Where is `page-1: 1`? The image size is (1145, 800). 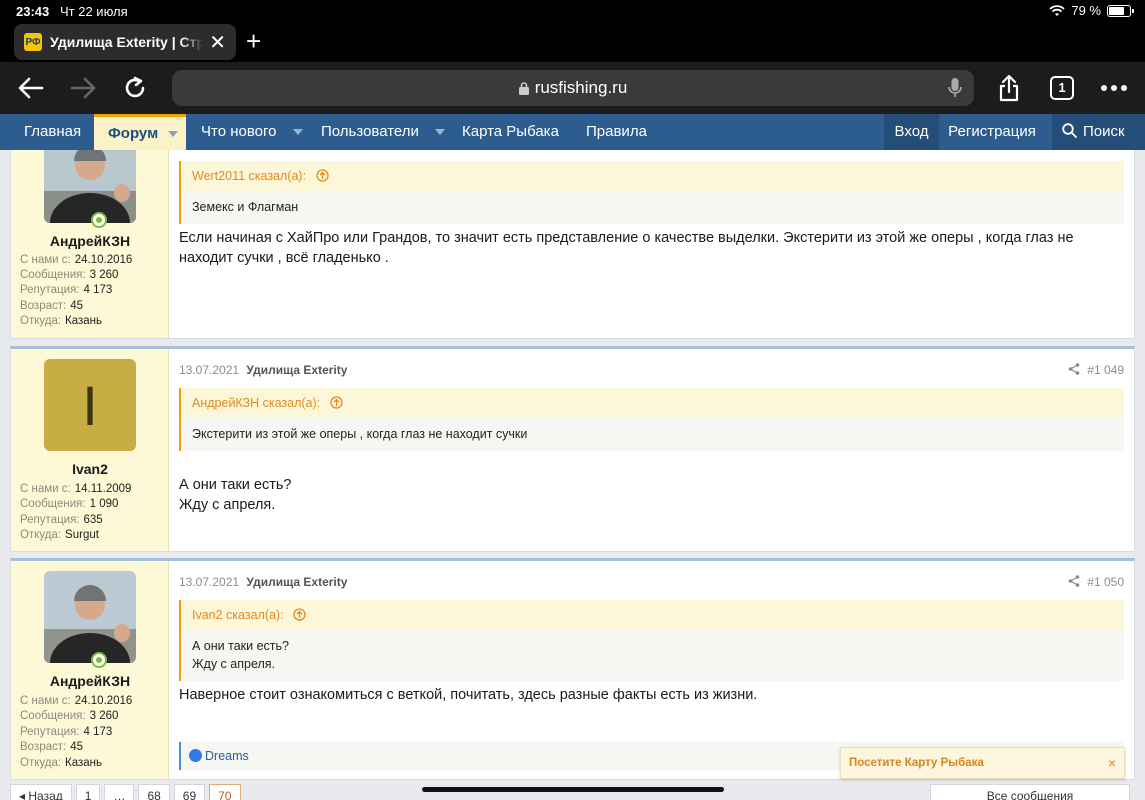 page-1: 1 is located at coordinates (88, 792).